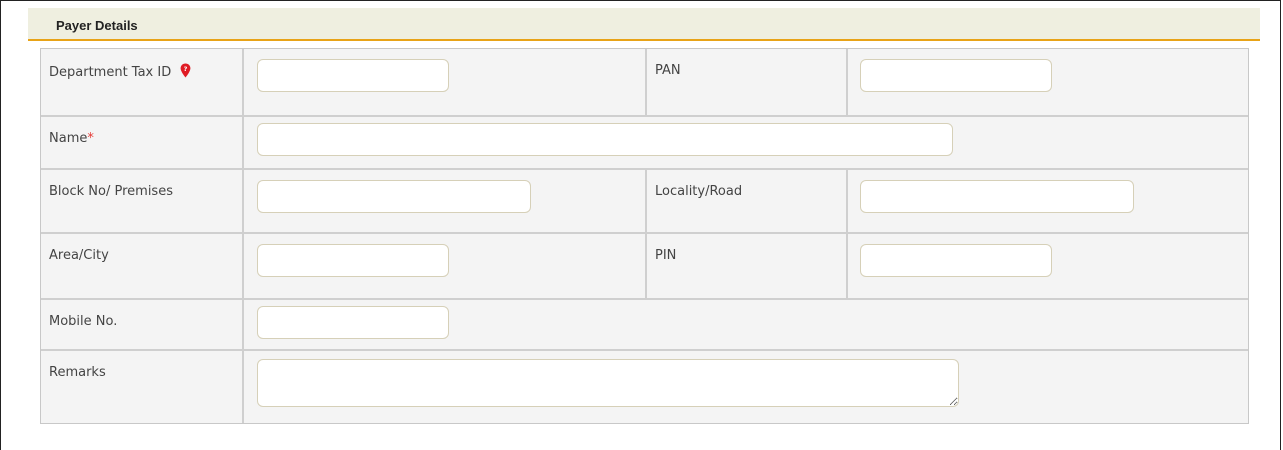 This screenshot has height=450, width=1283. What do you see at coordinates (141, 82) in the screenshot?
I see `label-cell: Department Tax ID ?` at bounding box center [141, 82].